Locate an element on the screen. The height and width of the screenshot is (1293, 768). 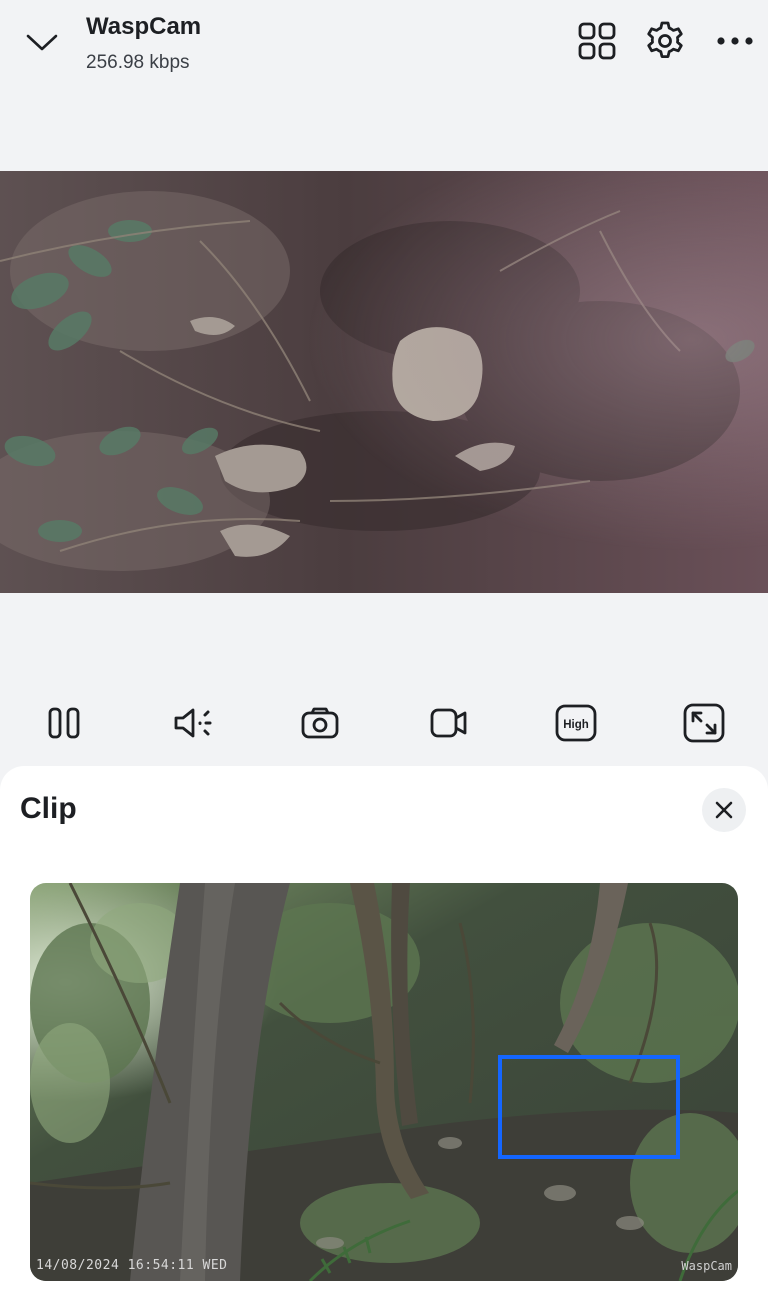
grid-icon is located at coordinates (597, 41).